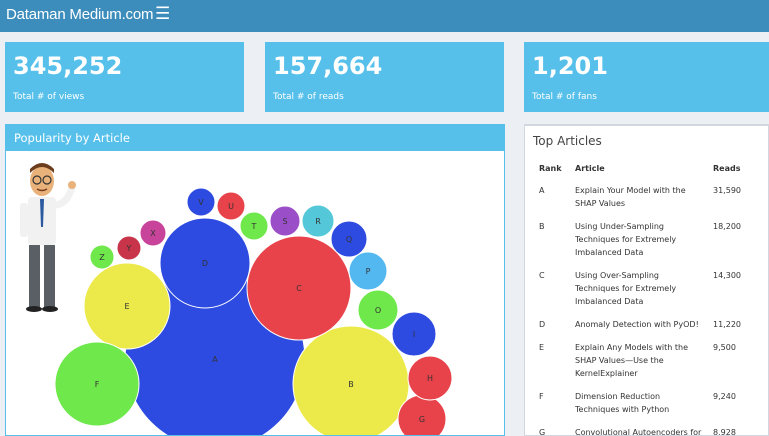 Image resolution: width=769 pixels, height=436 pixels. What do you see at coordinates (590, 168) in the screenshot?
I see `col-article: Article` at bounding box center [590, 168].